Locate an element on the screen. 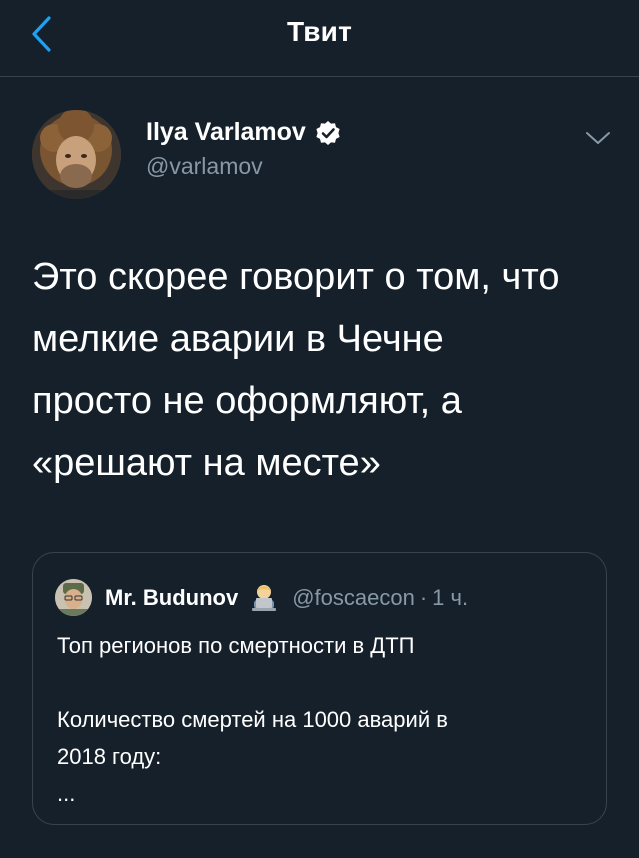  quoted-text-line: Топ регионов по смертности в ДТП is located at coordinates (236, 645).